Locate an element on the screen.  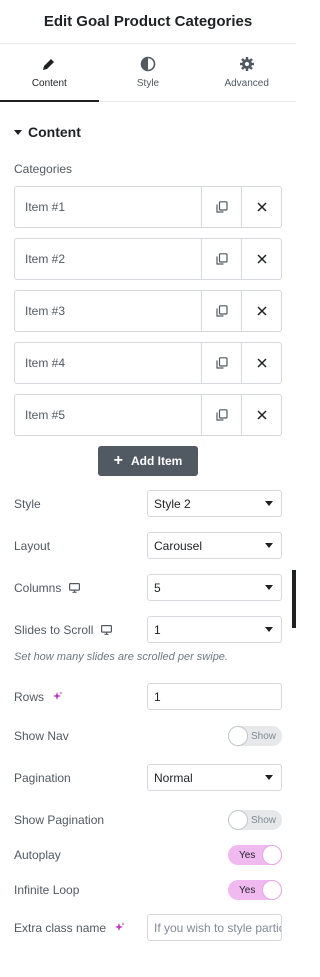
tab-content: Content is located at coordinates (49, 73).